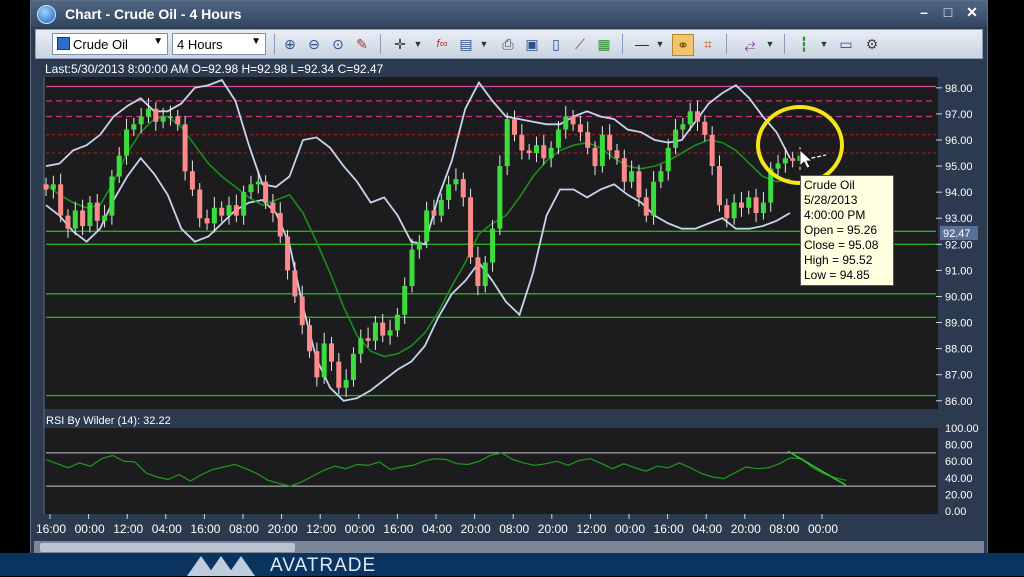  What do you see at coordinates (959, 89) in the screenshot?
I see `y-axis-label: 98.00` at bounding box center [959, 89].